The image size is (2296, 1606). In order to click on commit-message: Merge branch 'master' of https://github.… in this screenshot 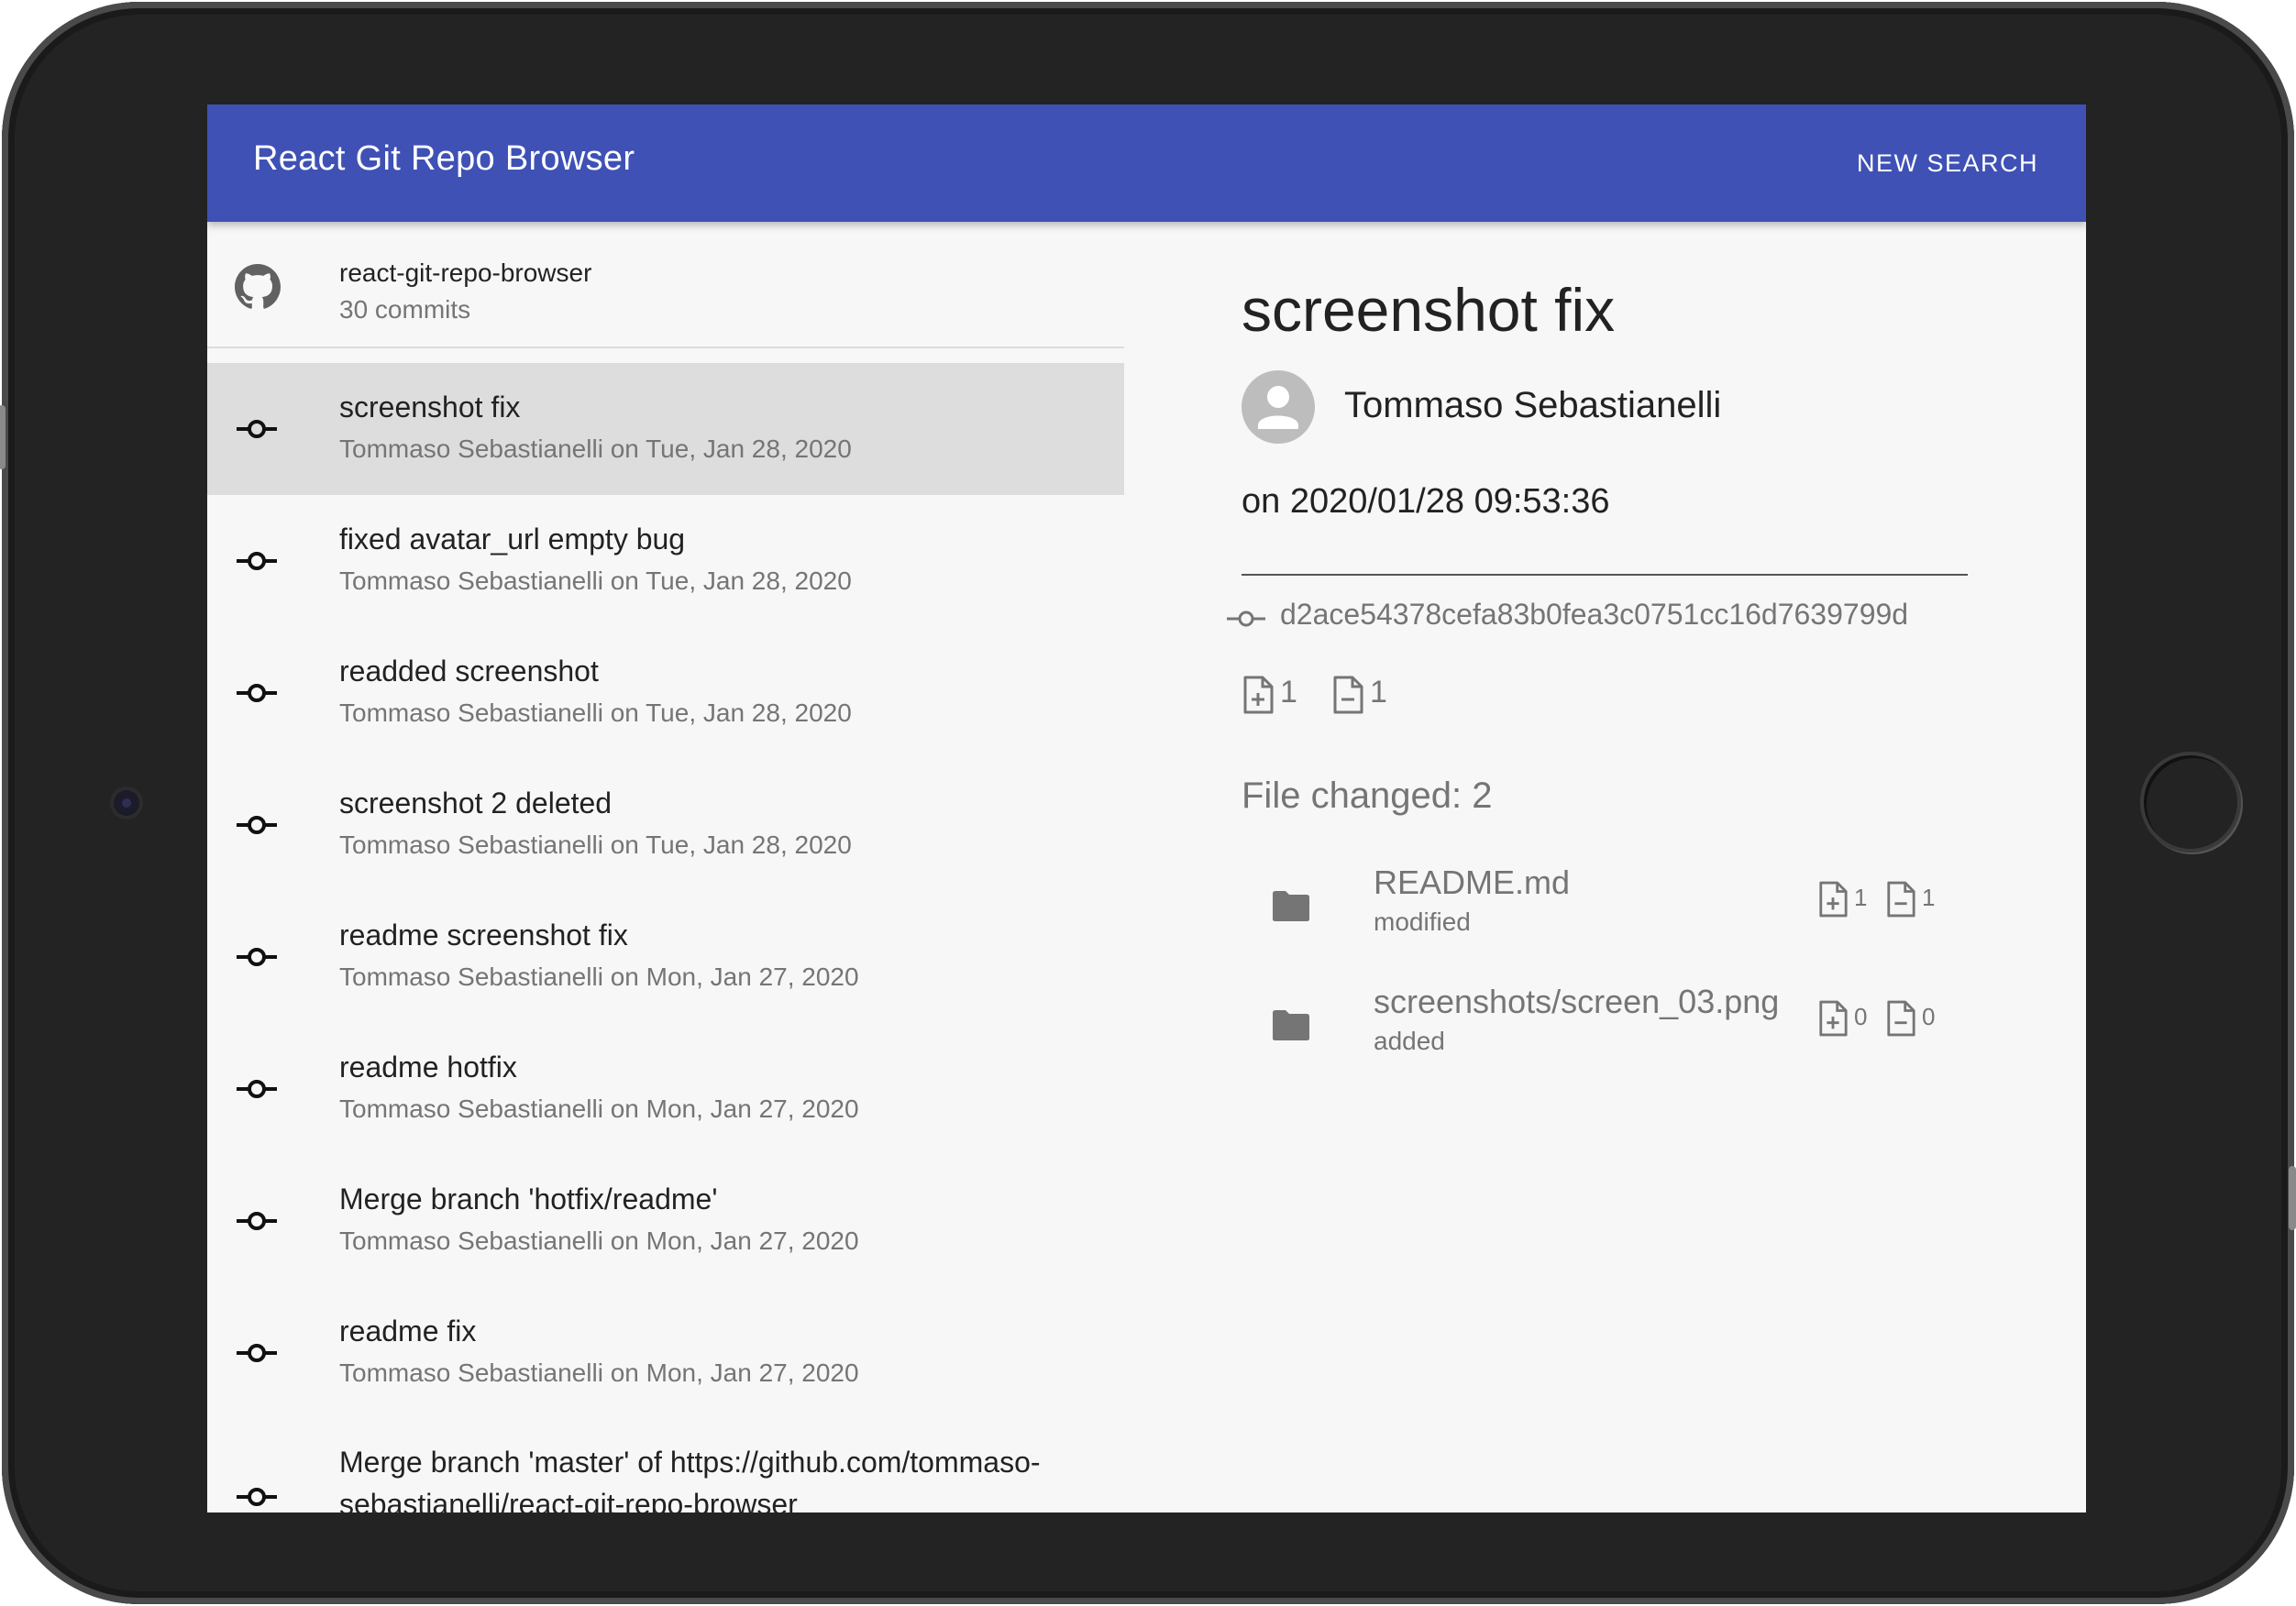, I will do `click(690, 1479)`.